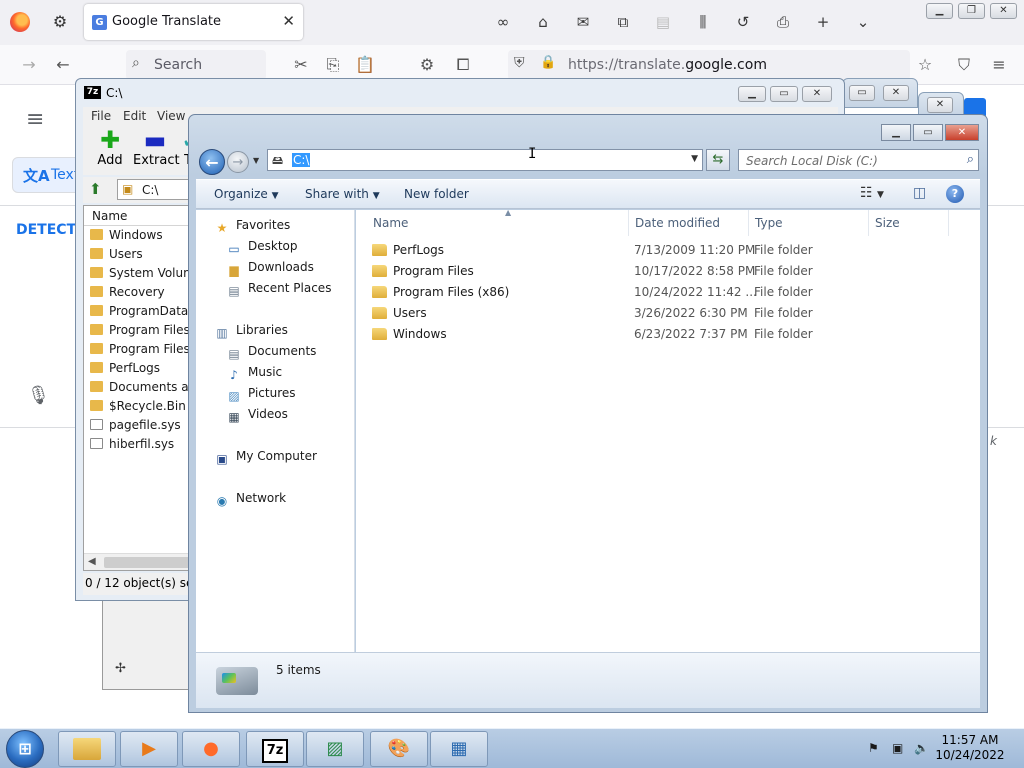 The width and height of the screenshot is (1024, 768). What do you see at coordinates (20, 22) in the screenshot?
I see `firefox-logo-icon` at bounding box center [20, 22].